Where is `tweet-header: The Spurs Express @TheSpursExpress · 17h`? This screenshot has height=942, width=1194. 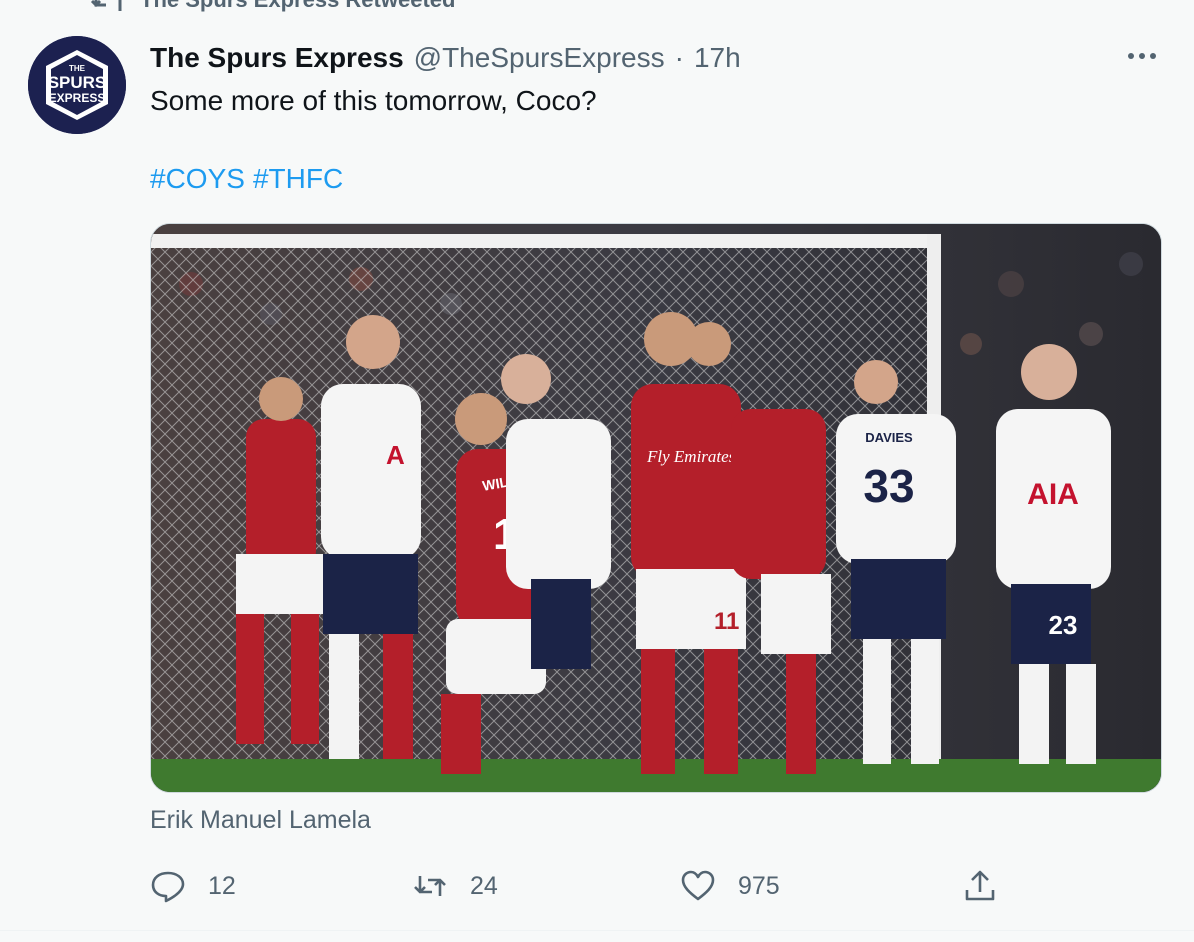
tweet-header: The Spurs Express @TheSpursExpress · 17h is located at coordinates (445, 58).